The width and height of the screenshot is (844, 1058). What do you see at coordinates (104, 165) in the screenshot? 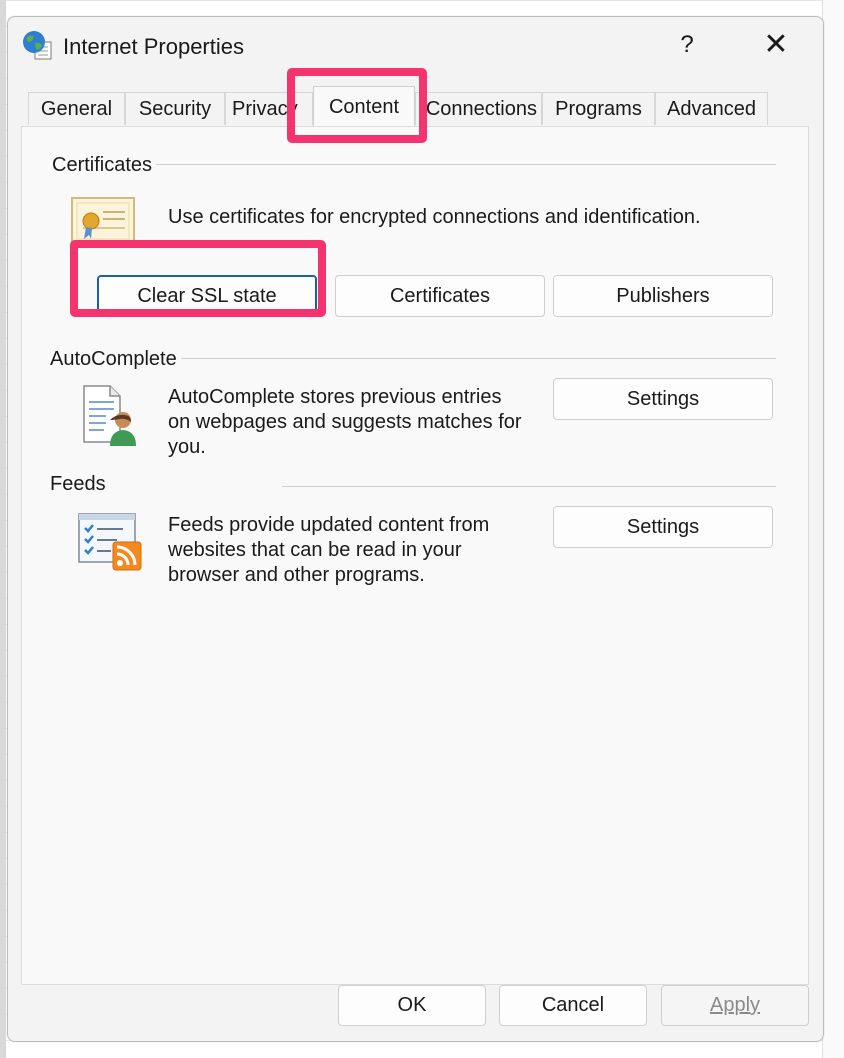
I see `certificates-heading: Certificates` at bounding box center [104, 165].